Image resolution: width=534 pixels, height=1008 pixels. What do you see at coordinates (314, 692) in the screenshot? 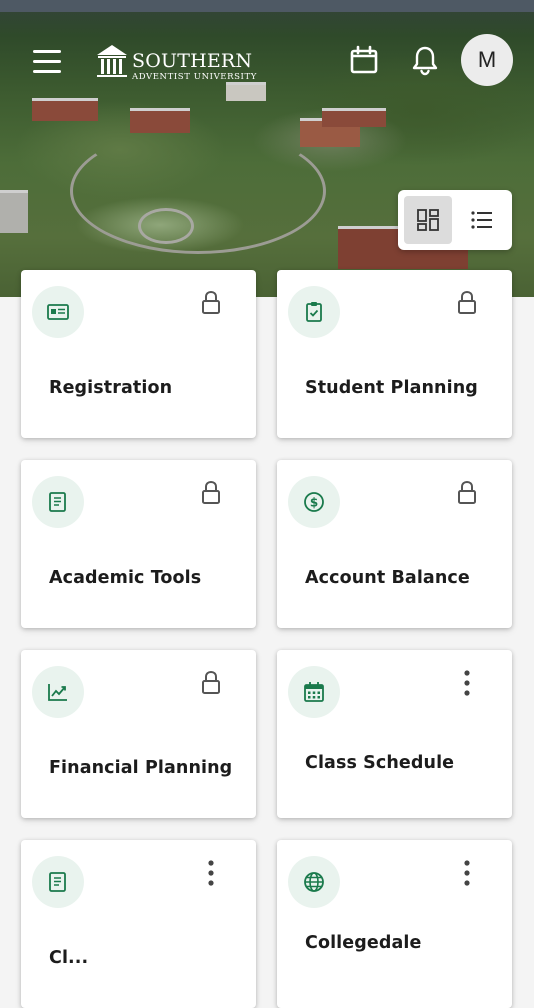
I see `calendar-grid-icon` at bounding box center [314, 692].